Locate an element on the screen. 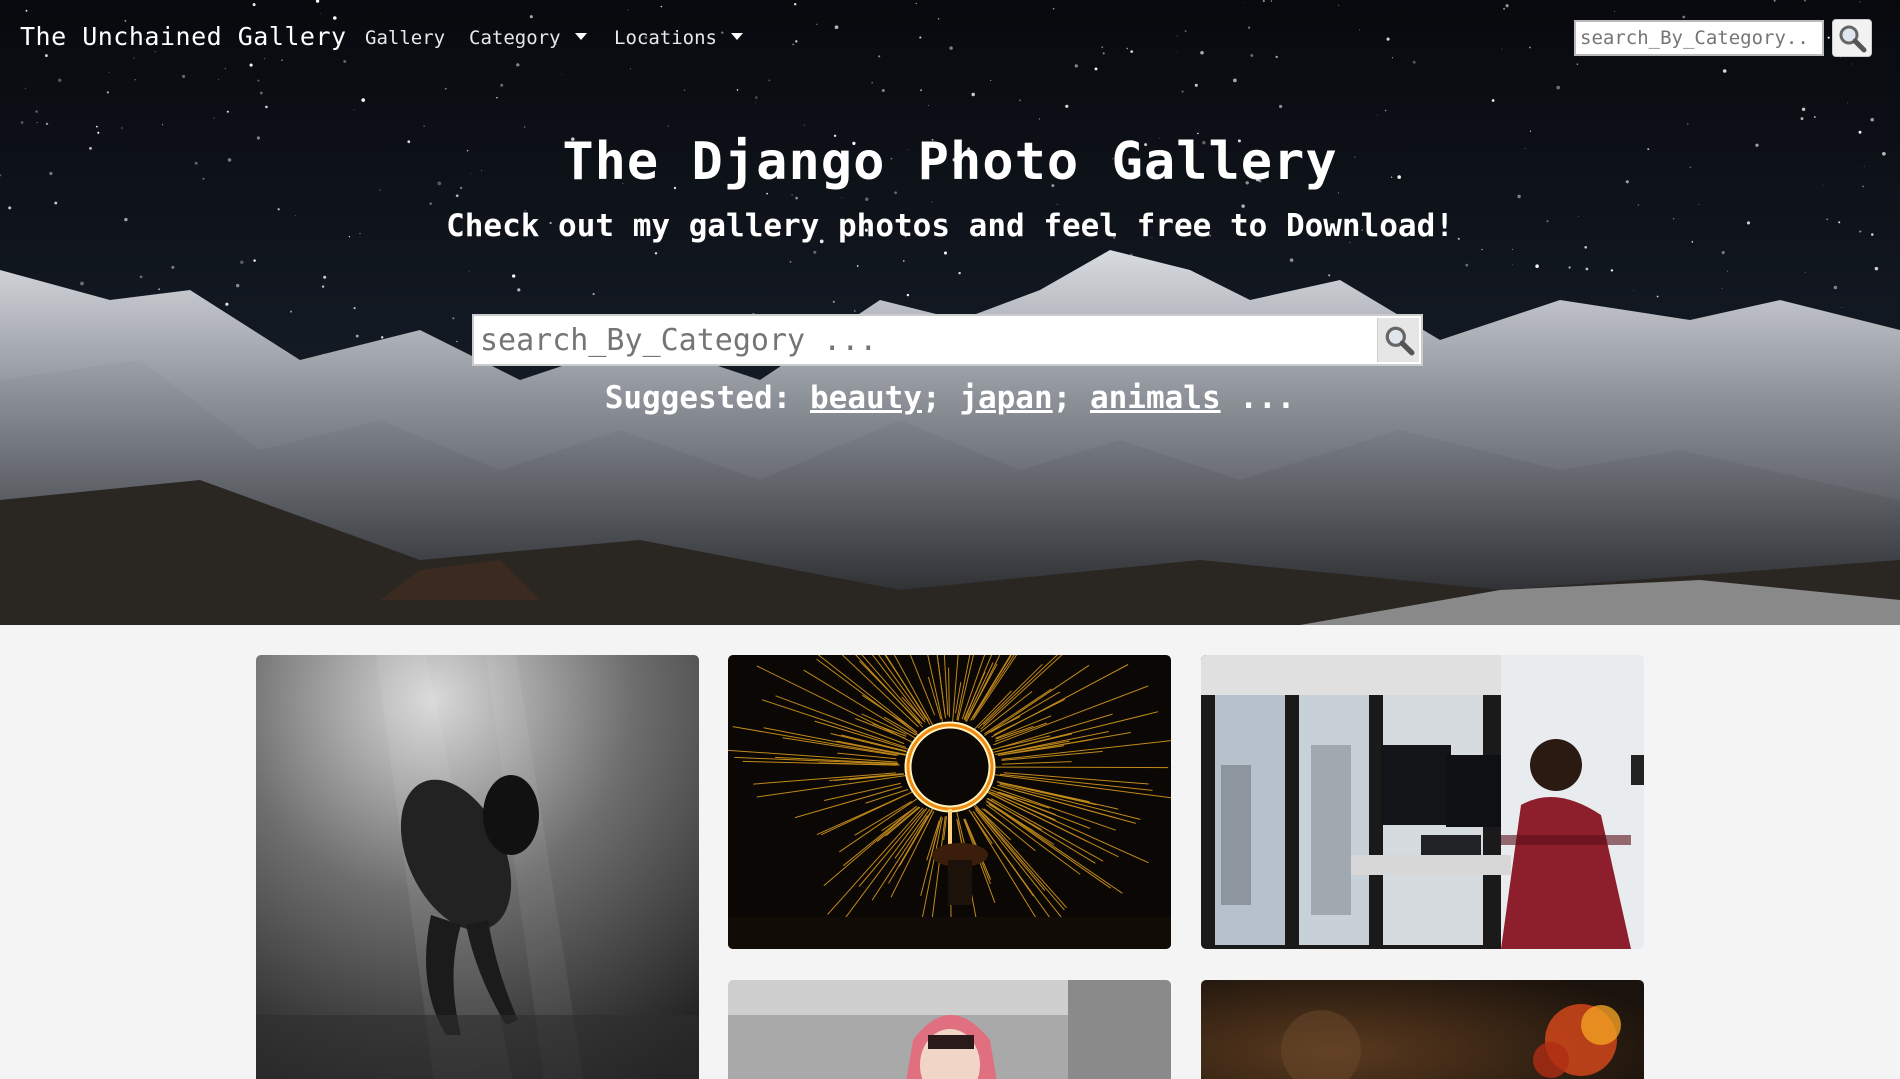 The height and width of the screenshot is (1079, 1900). nav-category-label: Category is located at coordinates (515, 38).